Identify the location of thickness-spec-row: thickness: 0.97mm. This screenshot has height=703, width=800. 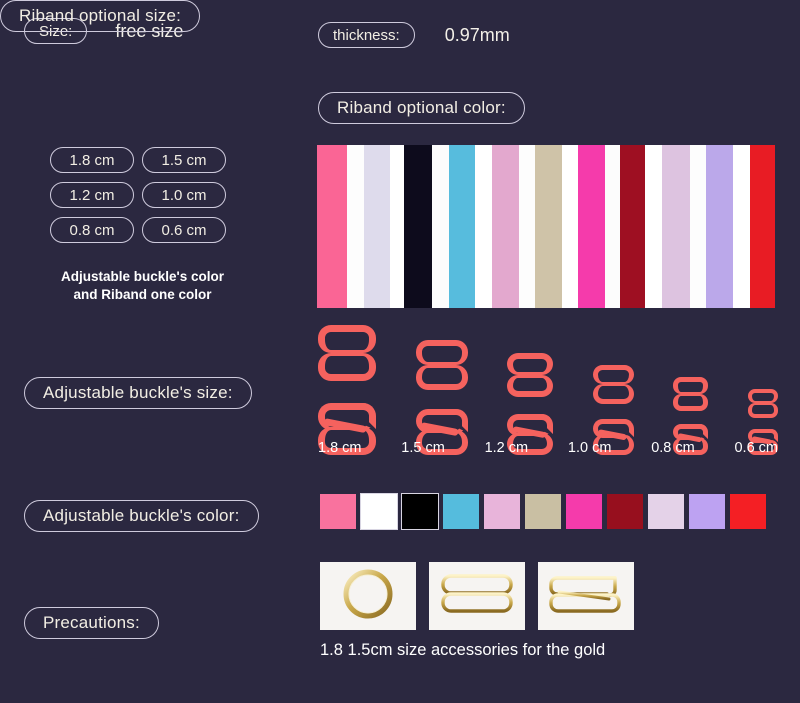
(414, 35).